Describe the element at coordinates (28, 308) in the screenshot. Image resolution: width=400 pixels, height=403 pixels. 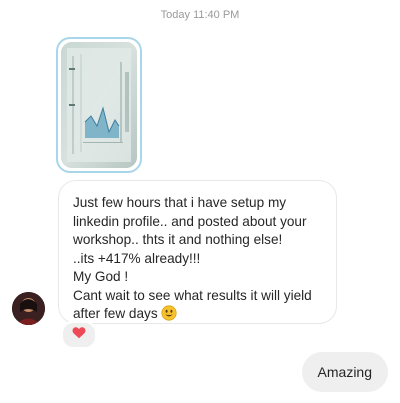
I see `sender-avatar` at that location.